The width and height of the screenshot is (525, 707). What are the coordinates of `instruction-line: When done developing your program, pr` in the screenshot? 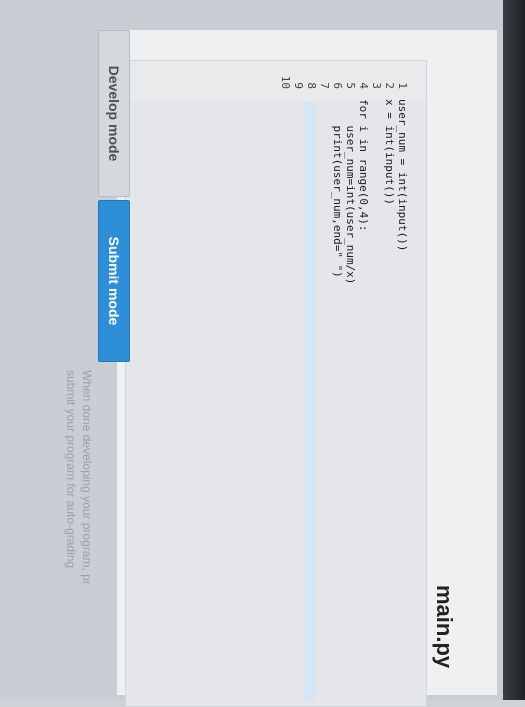 It's located at (87, 477).